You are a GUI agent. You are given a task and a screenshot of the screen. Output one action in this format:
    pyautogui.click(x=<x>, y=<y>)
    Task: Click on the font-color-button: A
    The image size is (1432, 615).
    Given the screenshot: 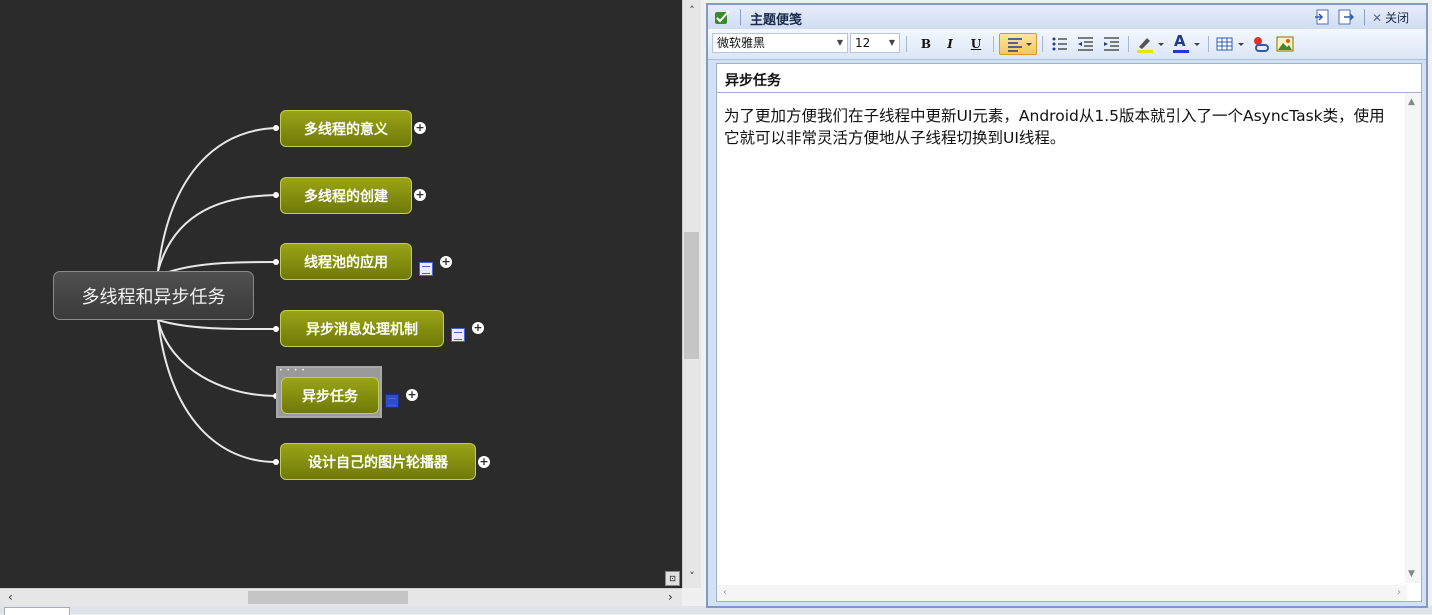 What is the action you would take?
    pyautogui.click(x=1186, y=43)
    